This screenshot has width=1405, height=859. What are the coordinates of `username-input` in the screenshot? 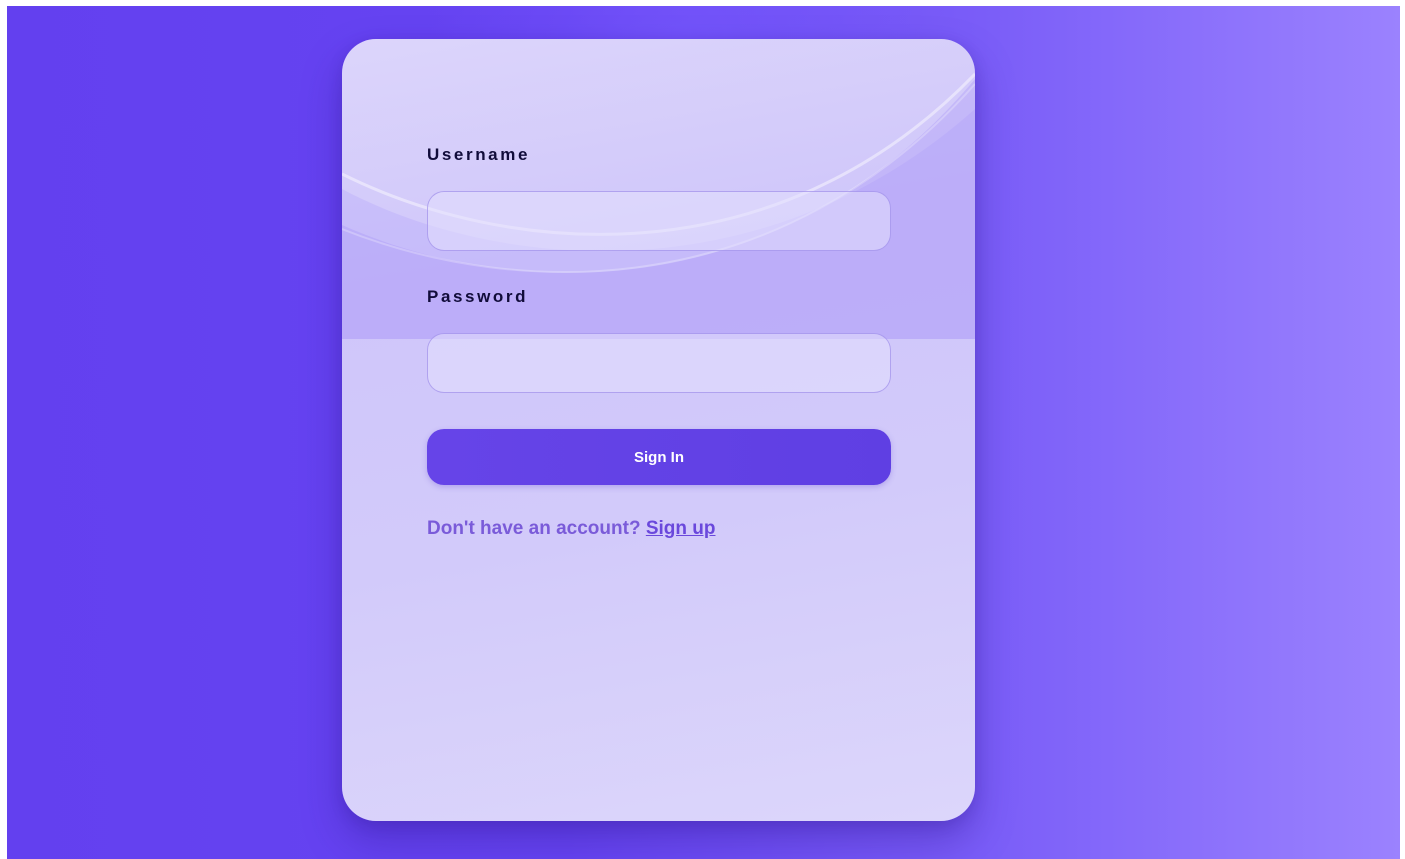 It's located at (659, 221).